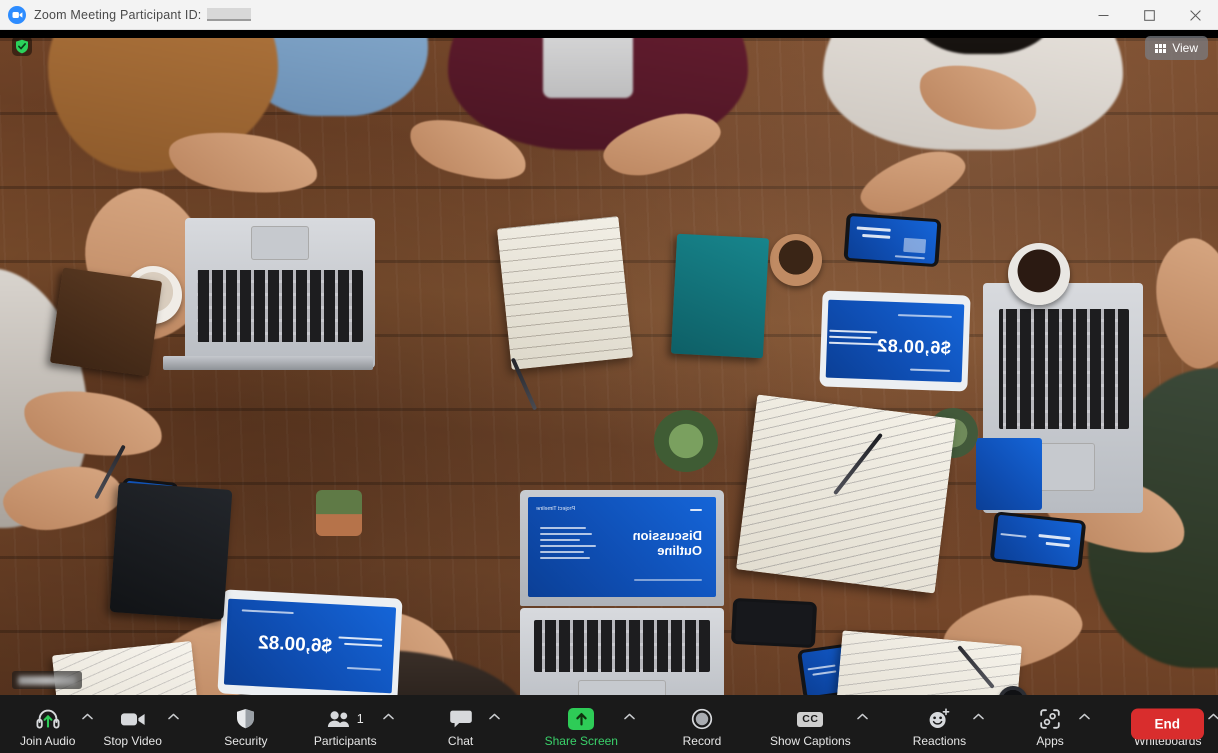 This screenshot has height=753, width=1218. What do you see at coordinates (1103, 15) in the screenshot?
I see `minimize-icon` at bounding box center [1103, 15].